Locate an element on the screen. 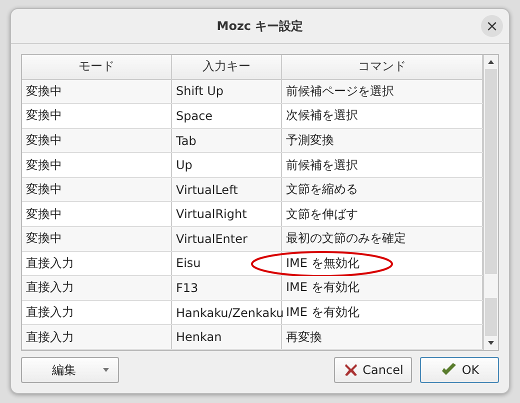 The image size is (520, 403). table-cell: VirtualLeft is located at coordinates (227, 190).